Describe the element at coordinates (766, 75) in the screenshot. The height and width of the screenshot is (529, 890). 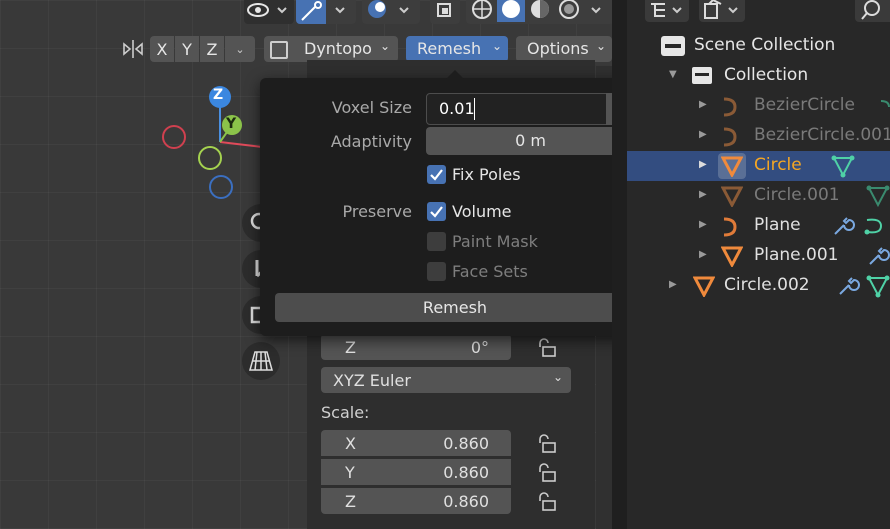
I see `collection-label: Collection` at that location.